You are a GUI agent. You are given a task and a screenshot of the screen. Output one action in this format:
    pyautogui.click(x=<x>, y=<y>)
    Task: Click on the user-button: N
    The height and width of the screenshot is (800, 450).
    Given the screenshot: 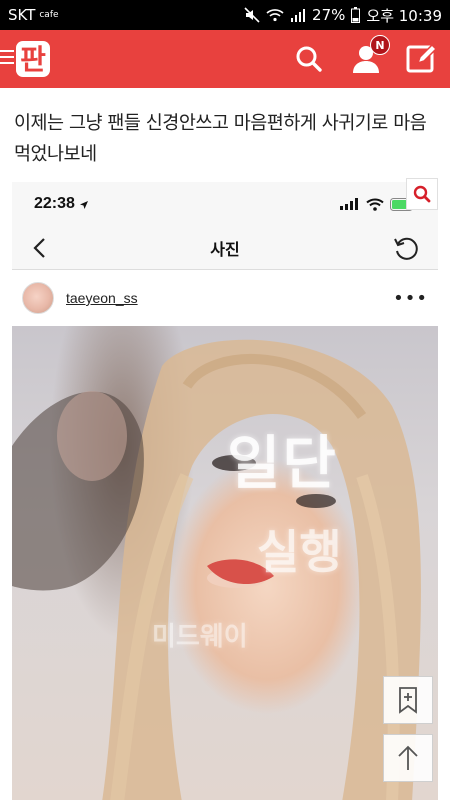 What is the action you would take?
    pyautogui.click(x=369, y=56)
    